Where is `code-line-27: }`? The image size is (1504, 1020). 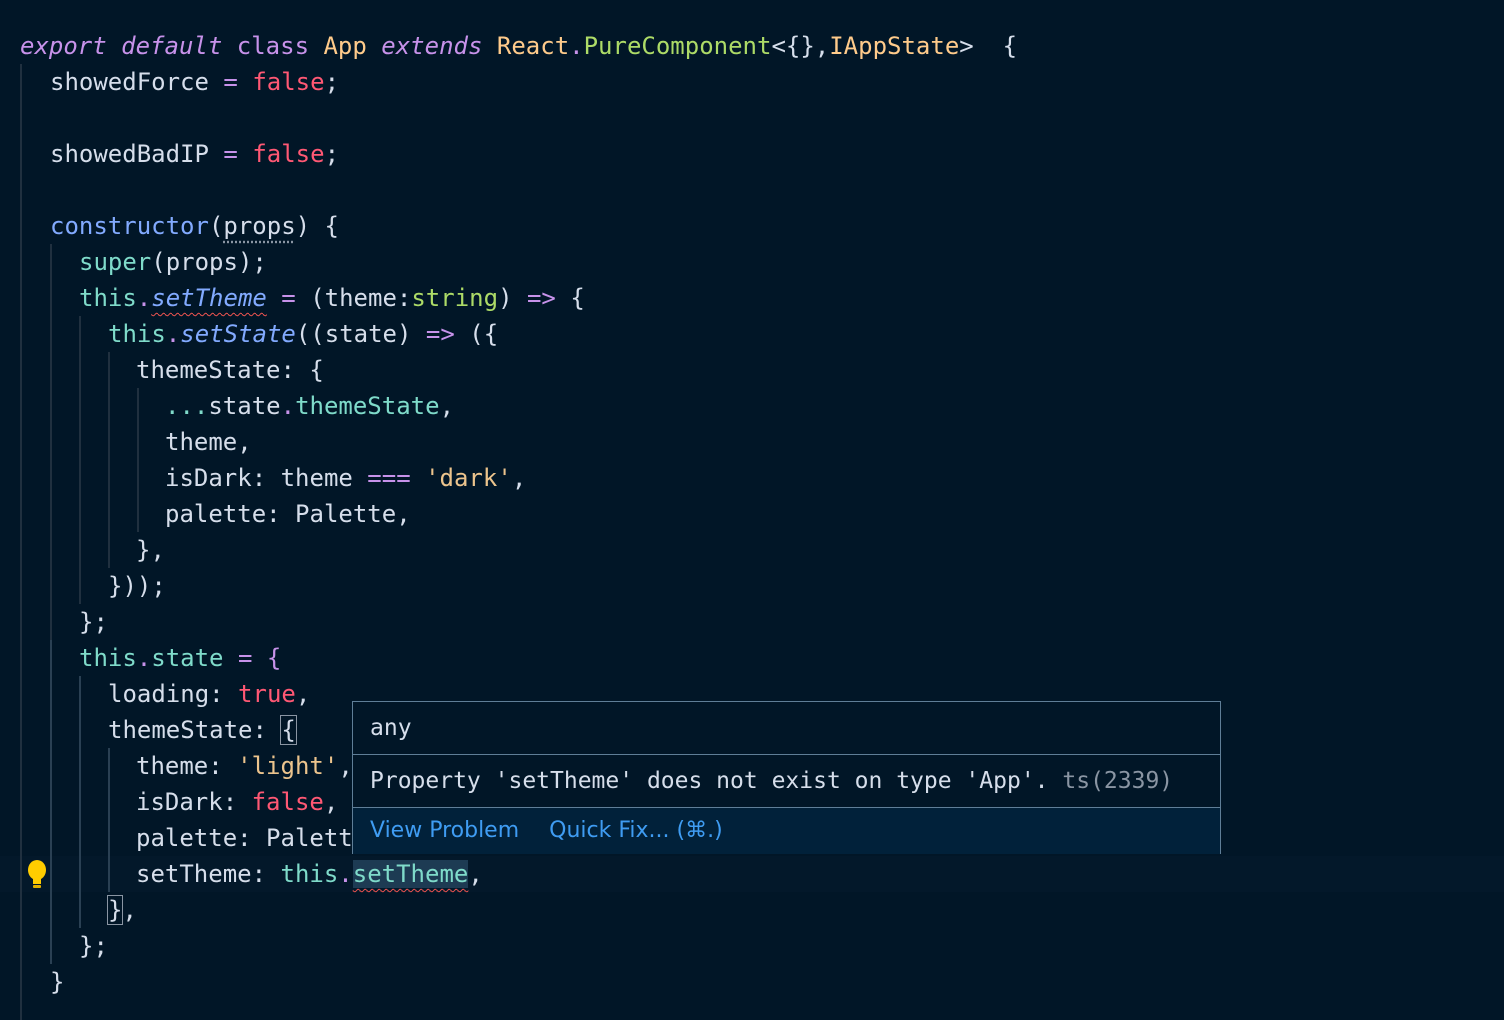 code-line-27: } is located at coordinates (752, 982).